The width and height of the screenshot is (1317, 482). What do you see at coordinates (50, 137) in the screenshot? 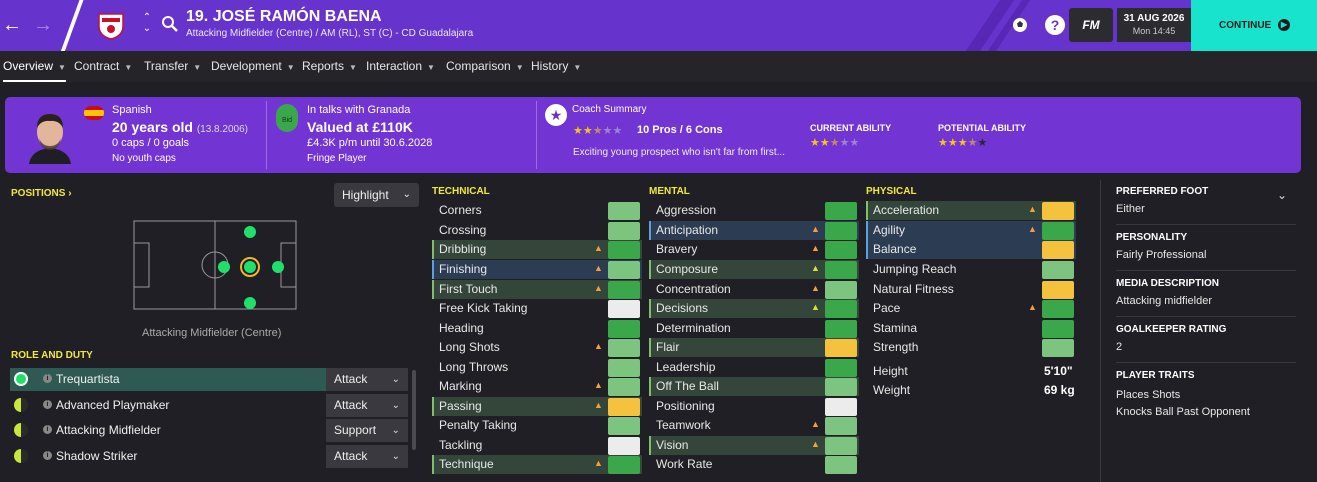
I see `player-avatar` at bounding box center [50, 137].